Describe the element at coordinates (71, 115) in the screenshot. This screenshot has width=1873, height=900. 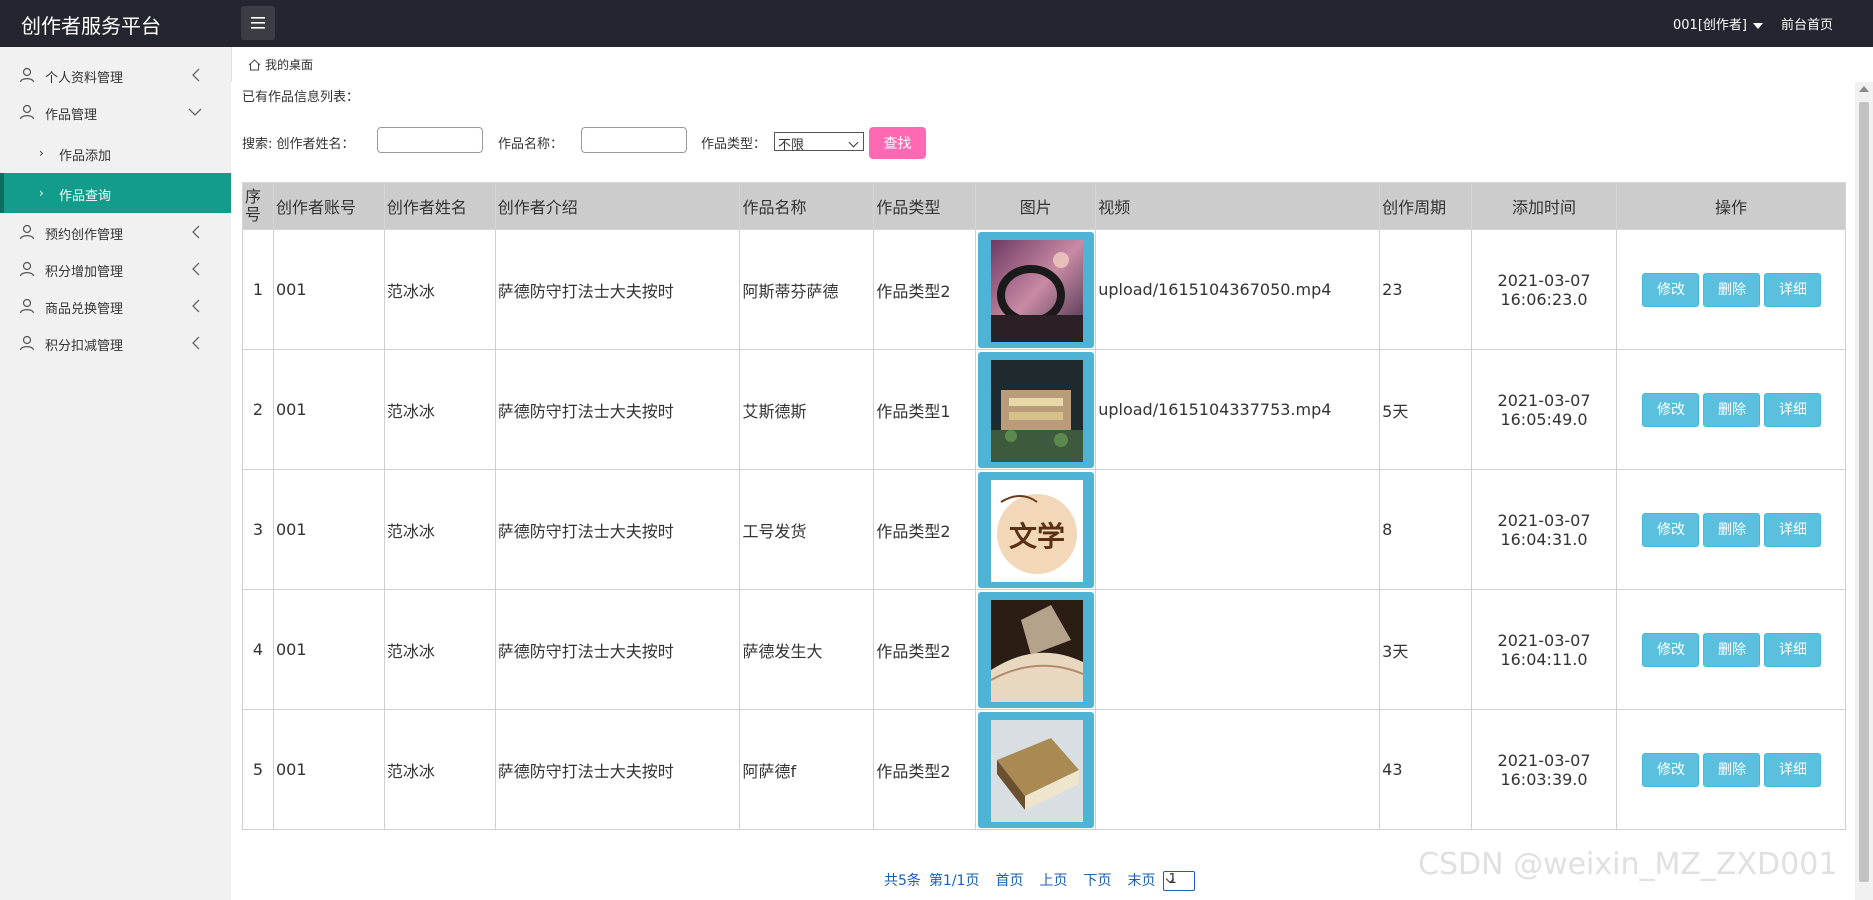
I see `sidebar-item-label: 作品管理` at that location.